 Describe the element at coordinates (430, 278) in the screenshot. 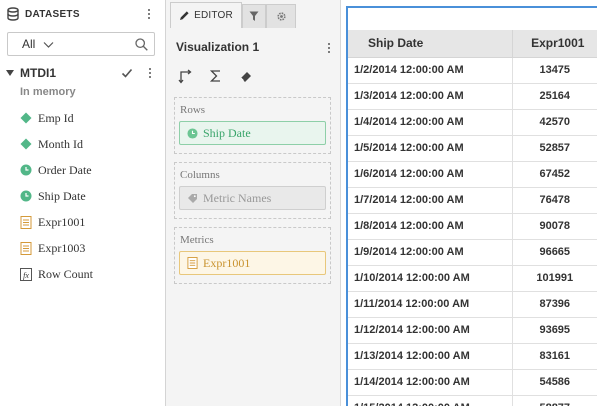

I see `cell-ship-date: 1/10/2014 12:00:00 AM` at that location.